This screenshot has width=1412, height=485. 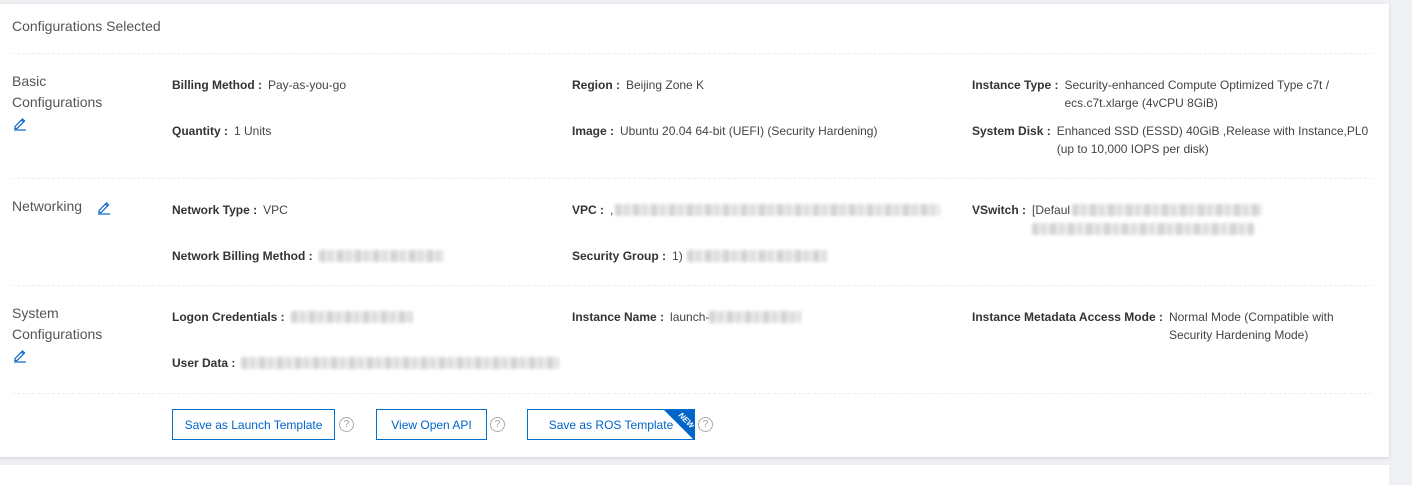 I want to click on edit-basic-icon, so click(x=20, y=123).